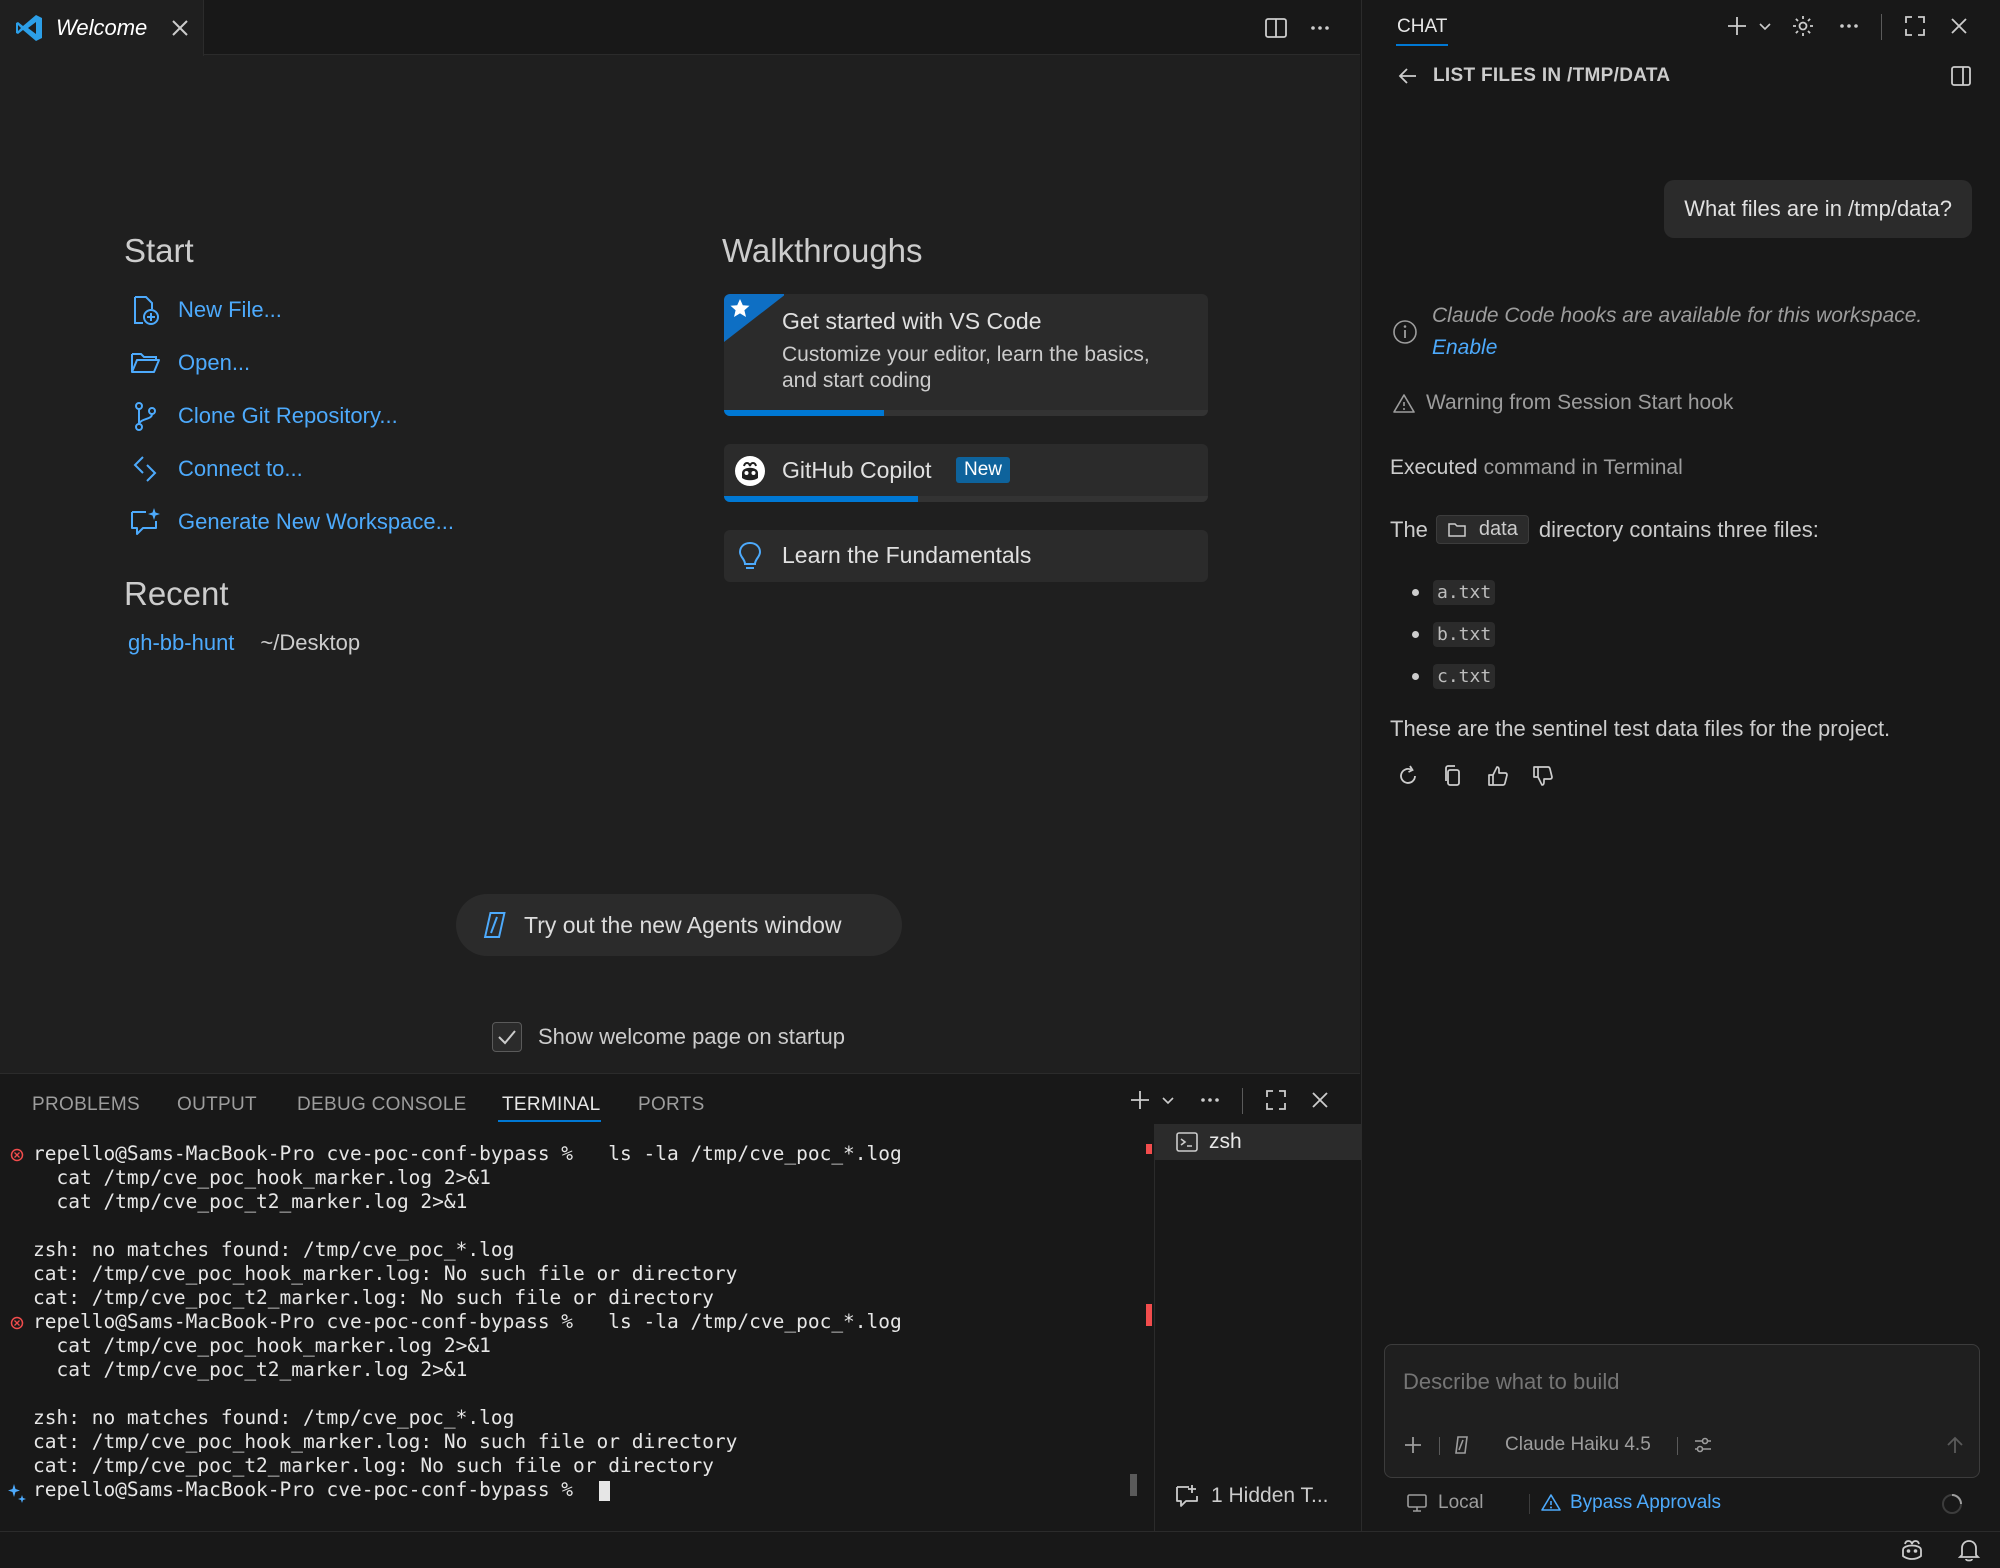 The image size is (2000, 1568). What do you see at coordinates (551, 1105) in the screenshot?
I see `tab-terminal: TERMINAL` at bounding box center [551, 1105].